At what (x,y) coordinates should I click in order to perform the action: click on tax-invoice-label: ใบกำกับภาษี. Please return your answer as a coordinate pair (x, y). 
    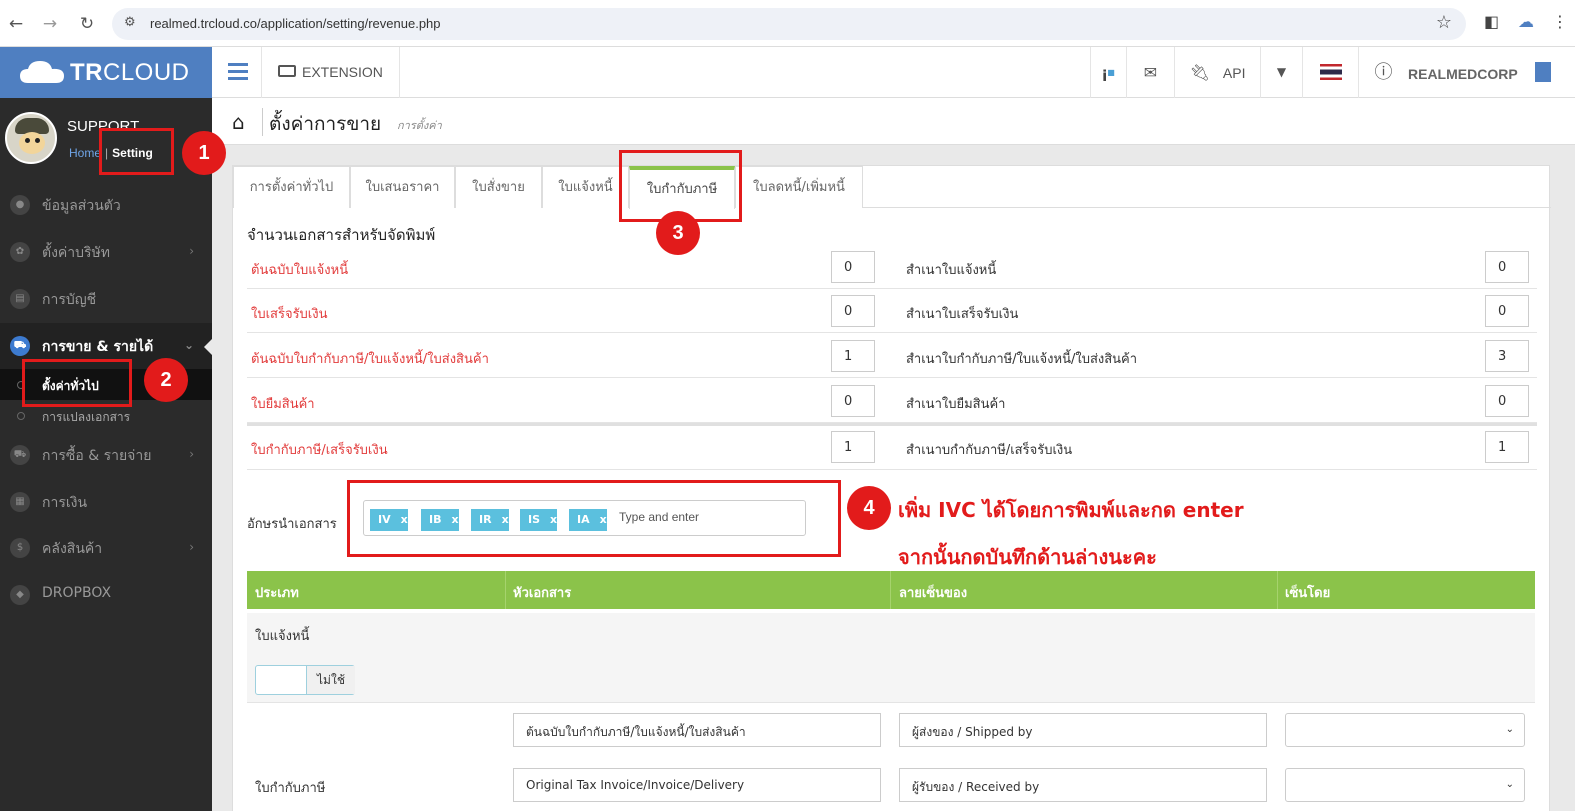
    Looking at the image, I should click on (290, 788).